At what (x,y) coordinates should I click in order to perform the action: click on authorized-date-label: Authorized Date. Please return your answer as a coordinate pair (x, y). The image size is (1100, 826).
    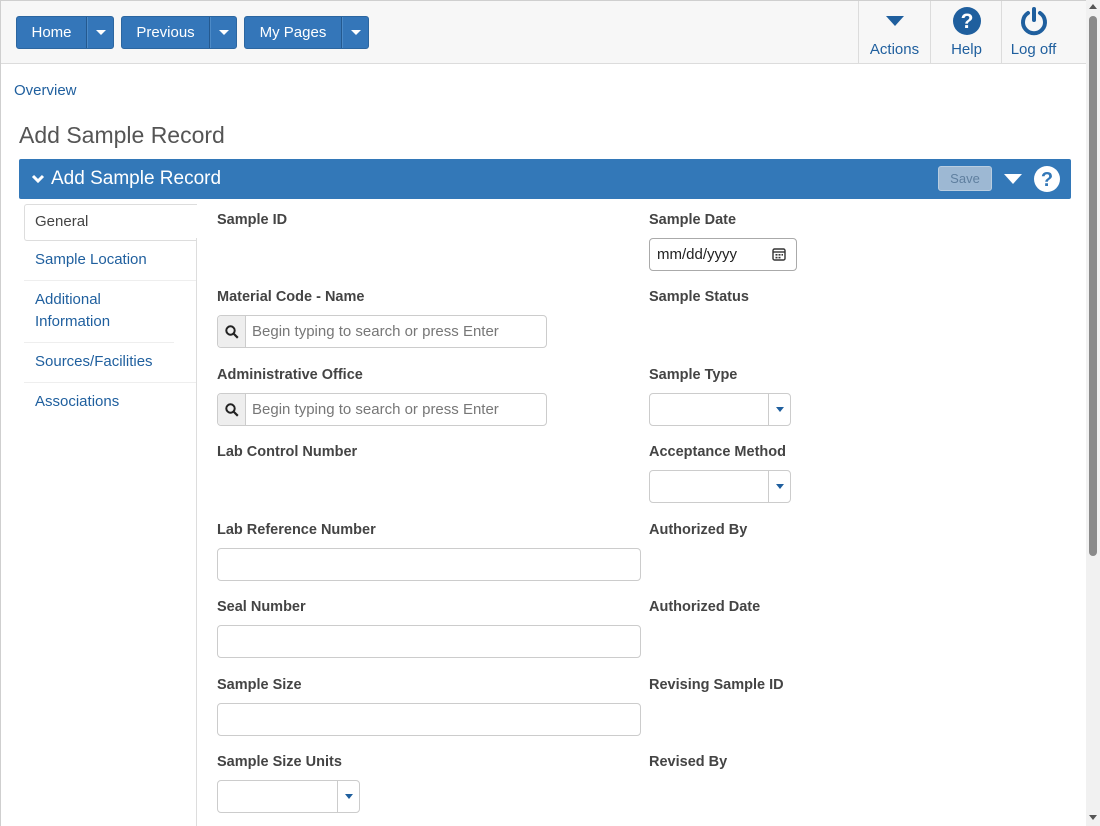
    Looking at the image, I should click on (705, 607).